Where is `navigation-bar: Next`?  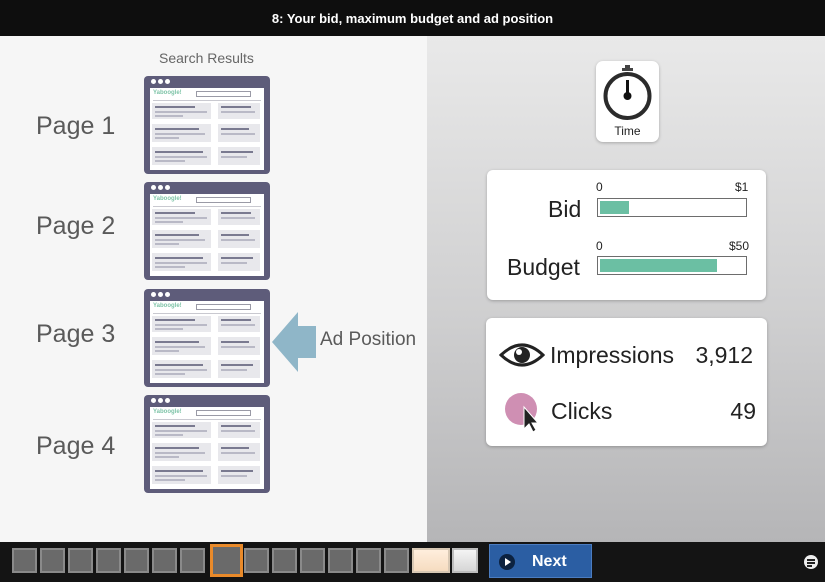 navigation-bar: Next is located at coordinates (412, 562).